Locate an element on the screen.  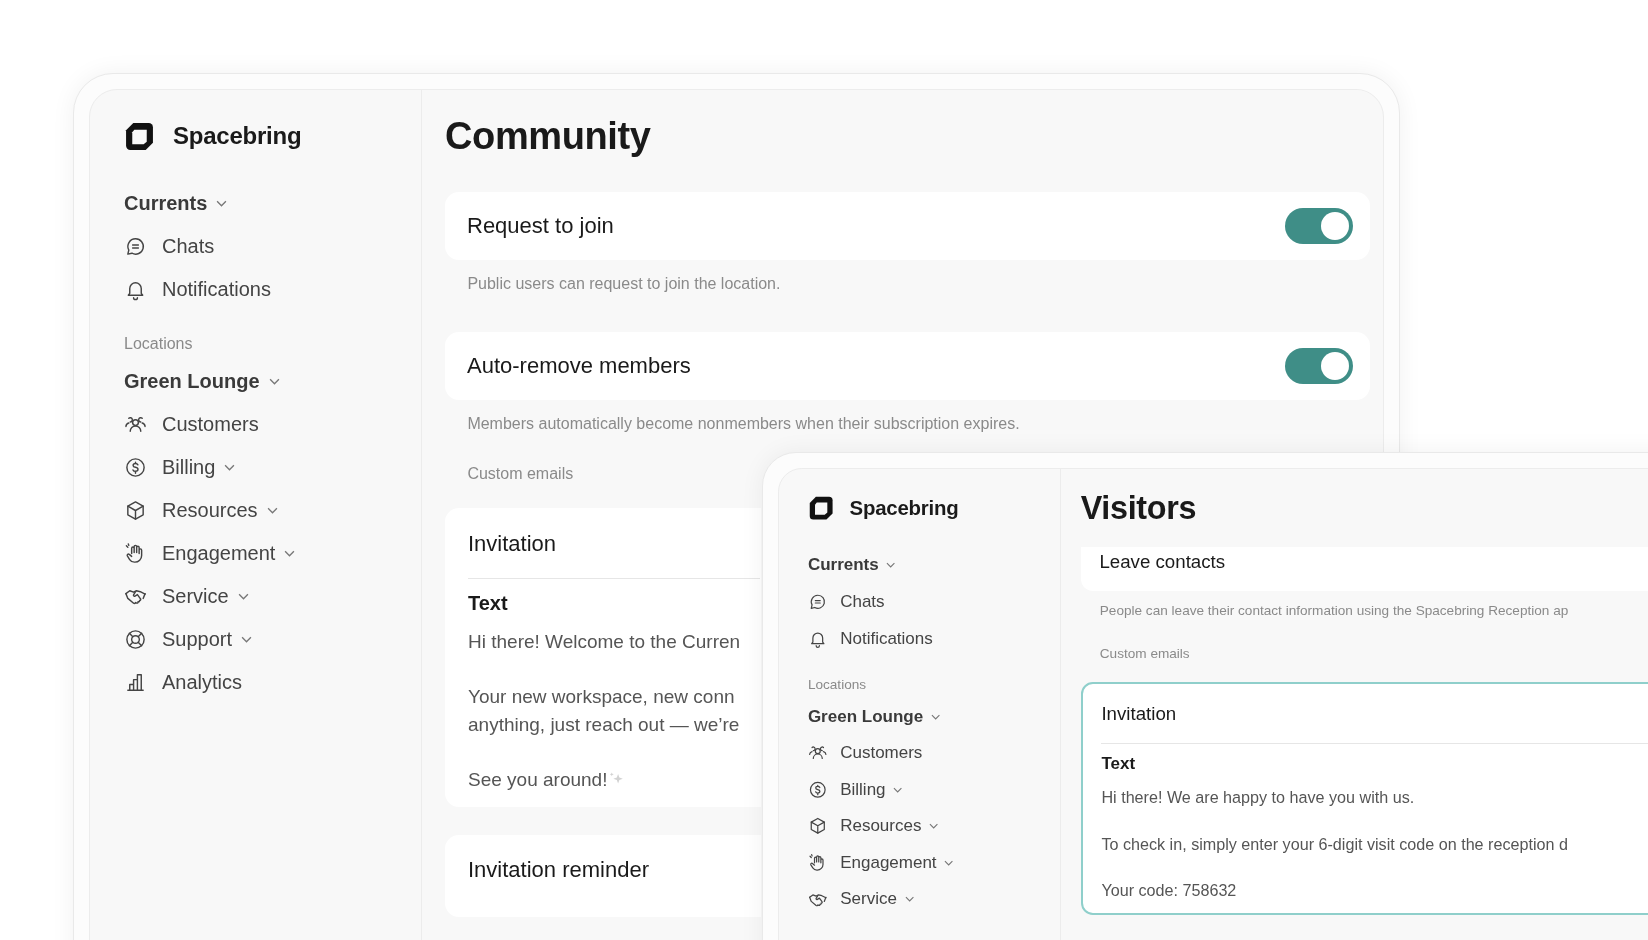
email-card: Invitation Text Hi there! We are happy to have you with us. To check in, simply enter your 6-digit visit code on the reception d Your code: 758632 is located at coordinates (1364, 798).